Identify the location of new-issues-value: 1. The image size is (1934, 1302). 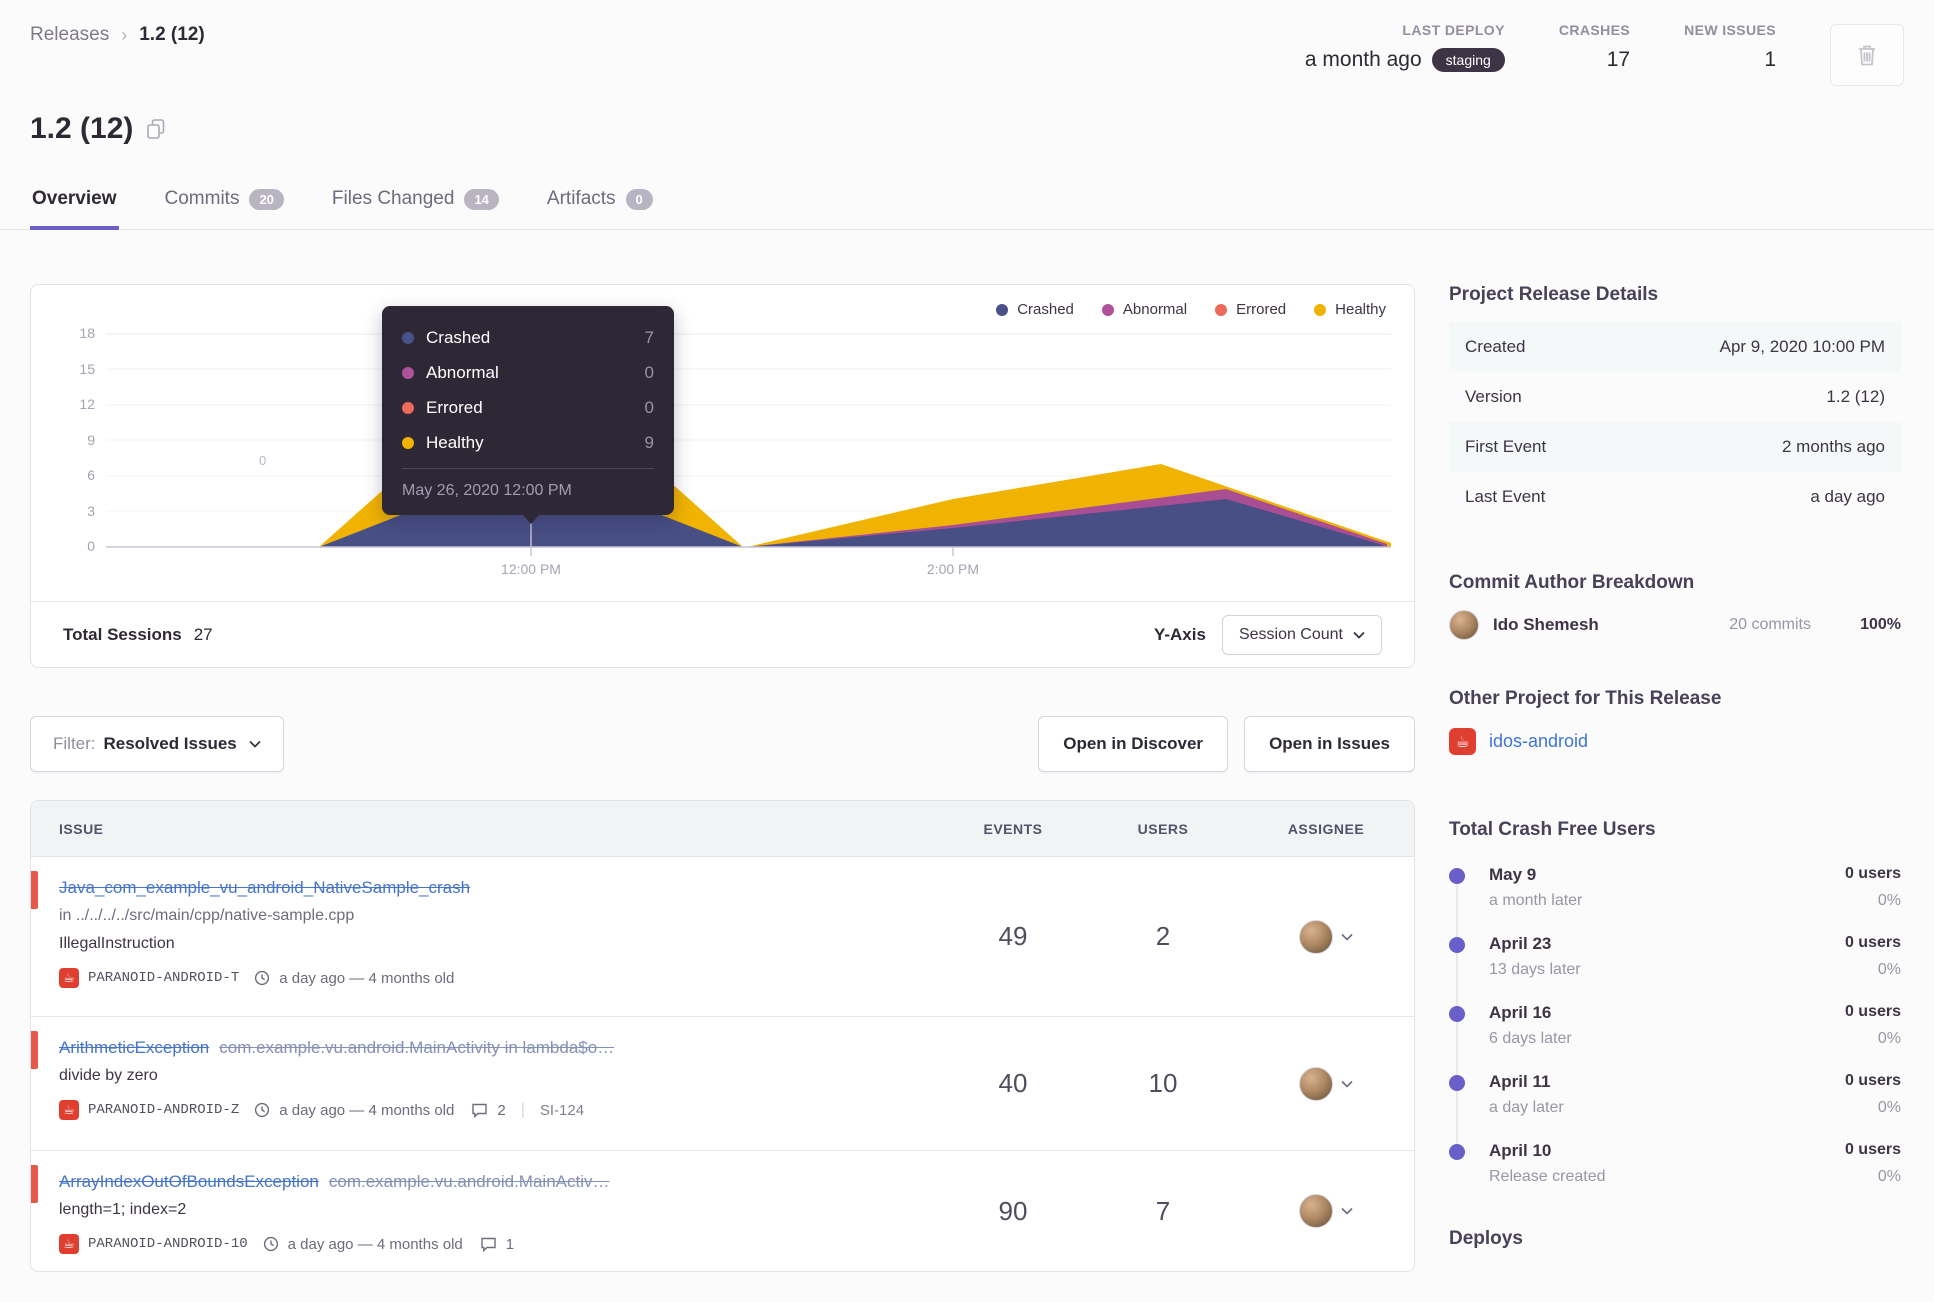
(1770, 59).